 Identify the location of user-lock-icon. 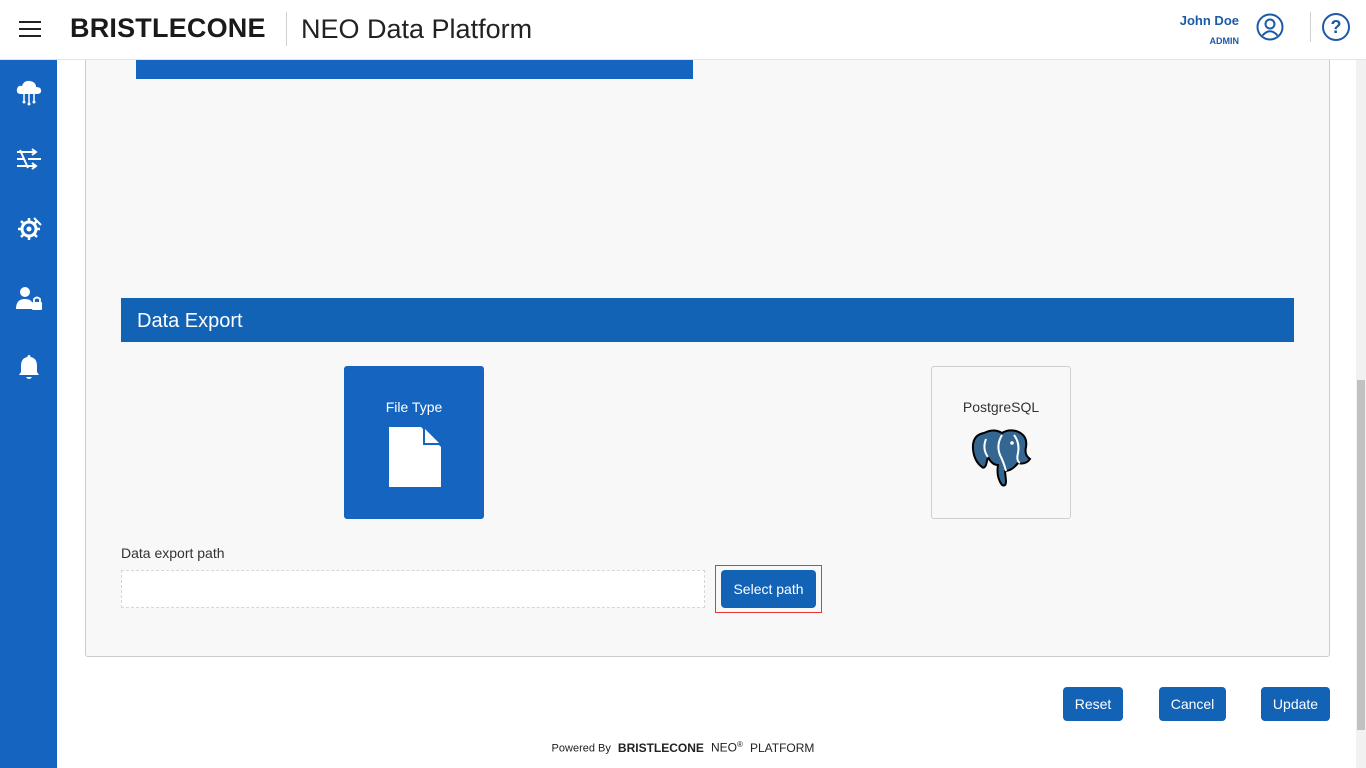
(29, 299).